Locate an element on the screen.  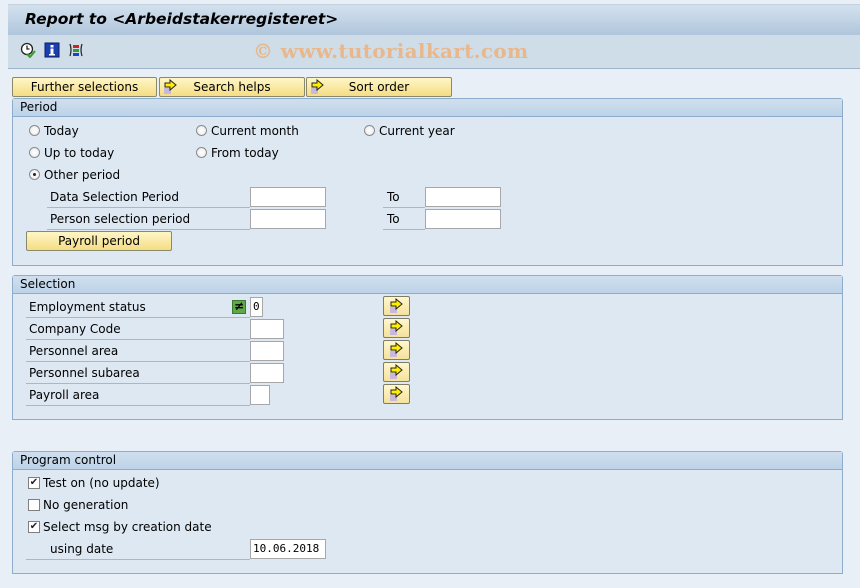
variant-layout-icon is located at coordinates (76, 50).